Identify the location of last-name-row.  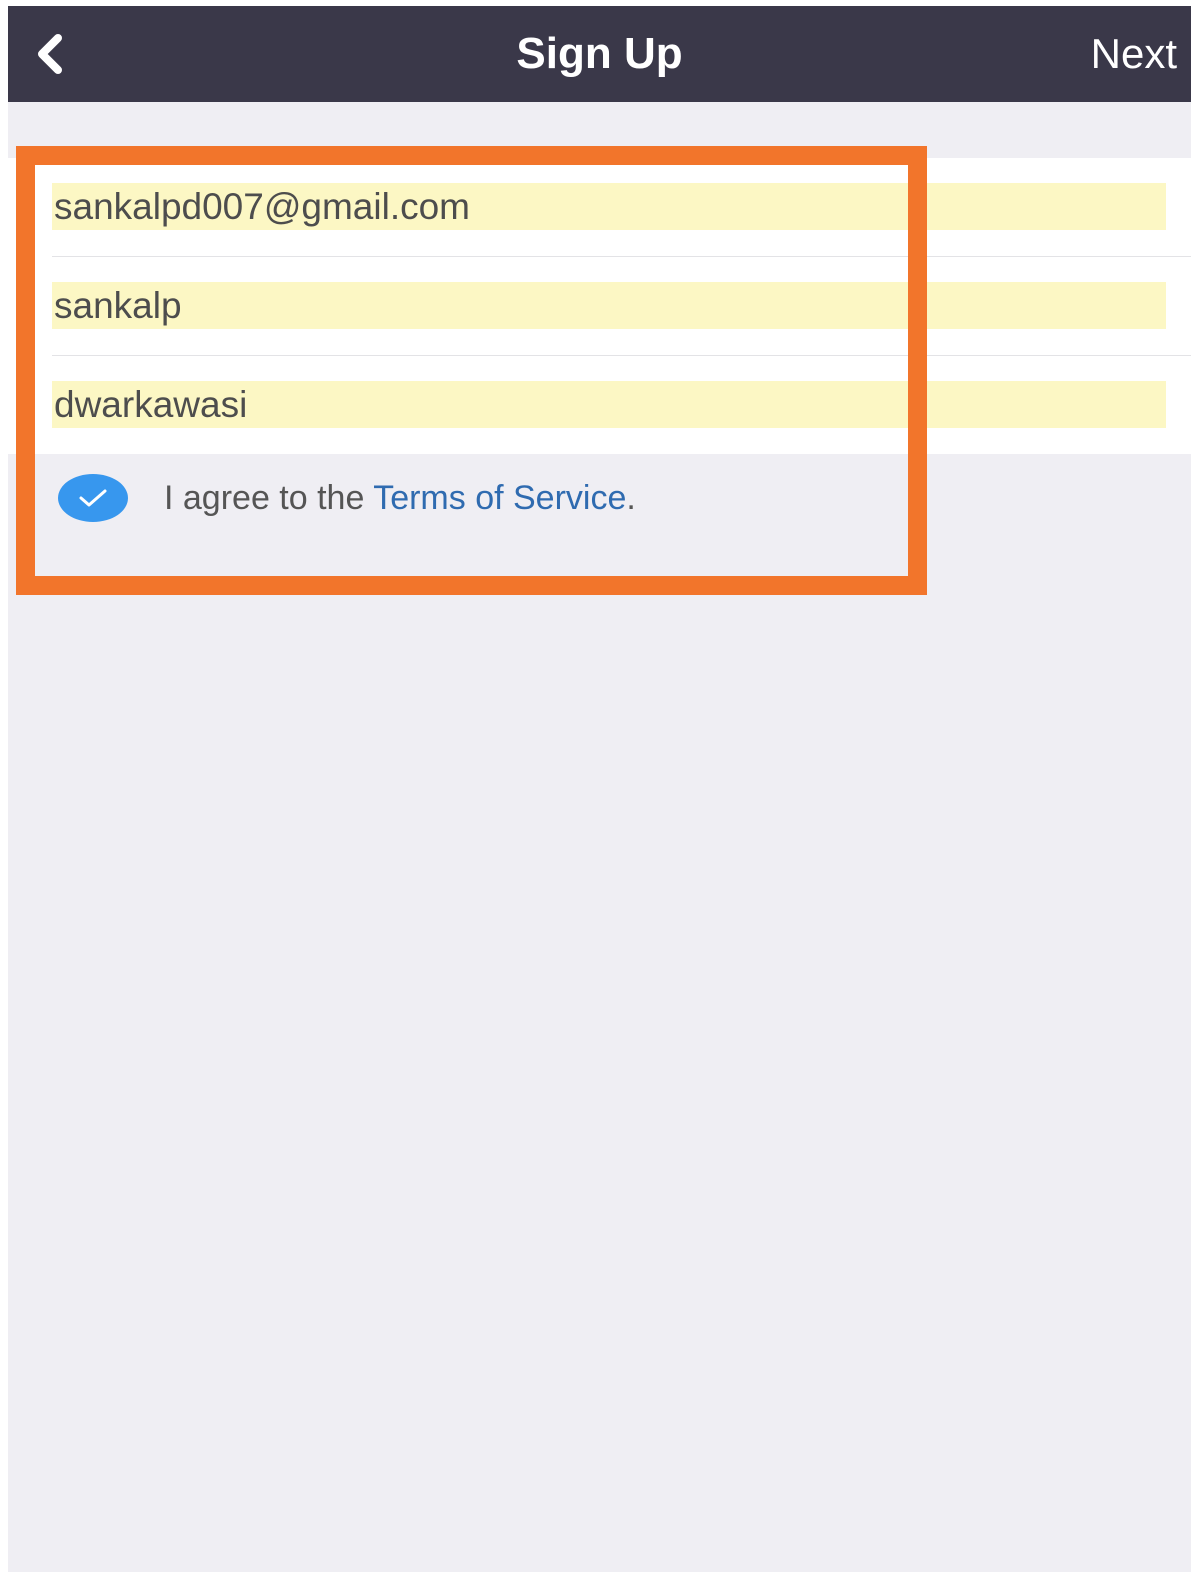
(599, 405).